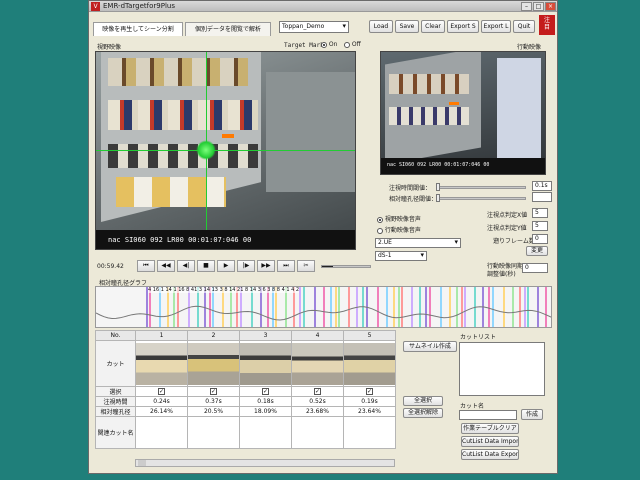 The width and height of the screenshot is (640, 480). I want to click on target-mark-label: Target Mark, so click(304, 45).